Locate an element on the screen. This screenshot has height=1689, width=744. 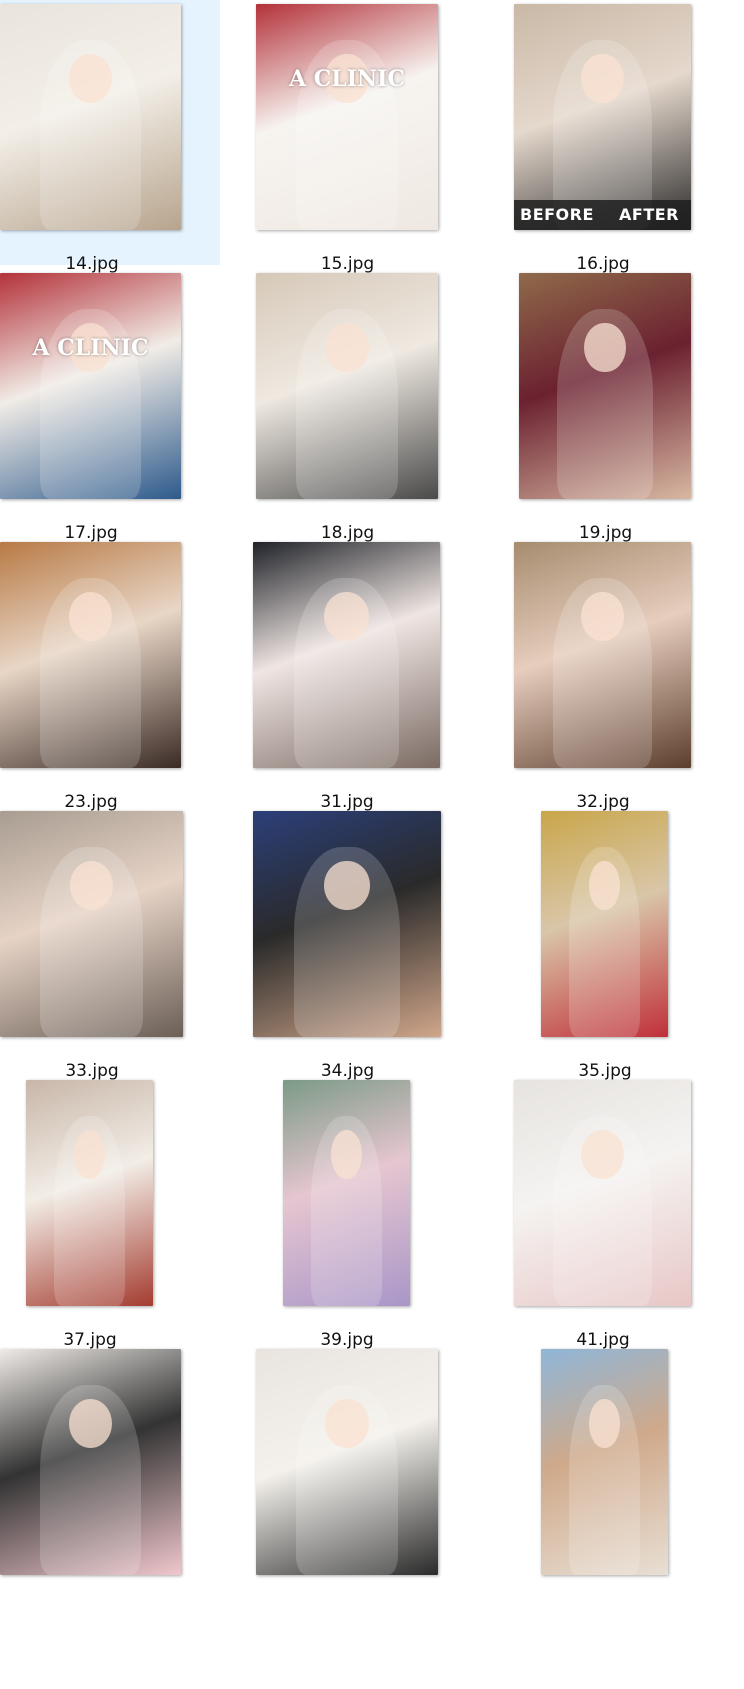
file-tile: 14.jpg is located at coordinates (110, 137).